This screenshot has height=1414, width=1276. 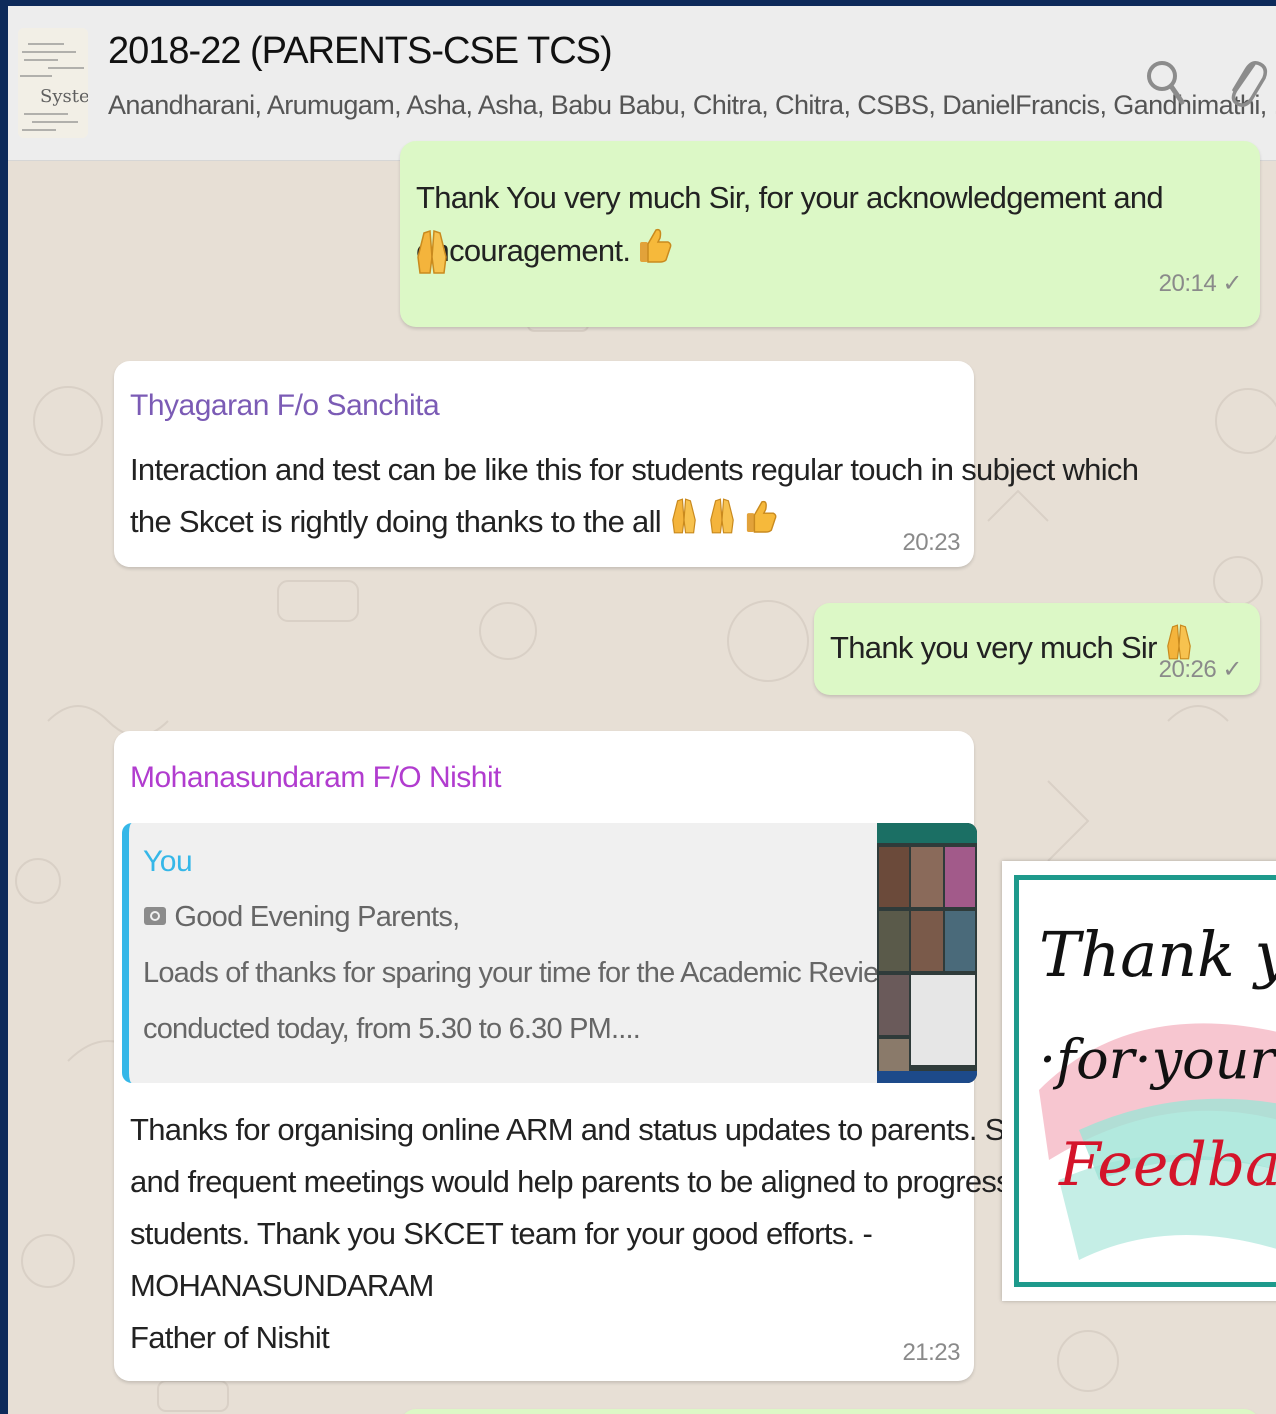 I want to click on quoted-image-thumbnail, so click(x=927, y=953).